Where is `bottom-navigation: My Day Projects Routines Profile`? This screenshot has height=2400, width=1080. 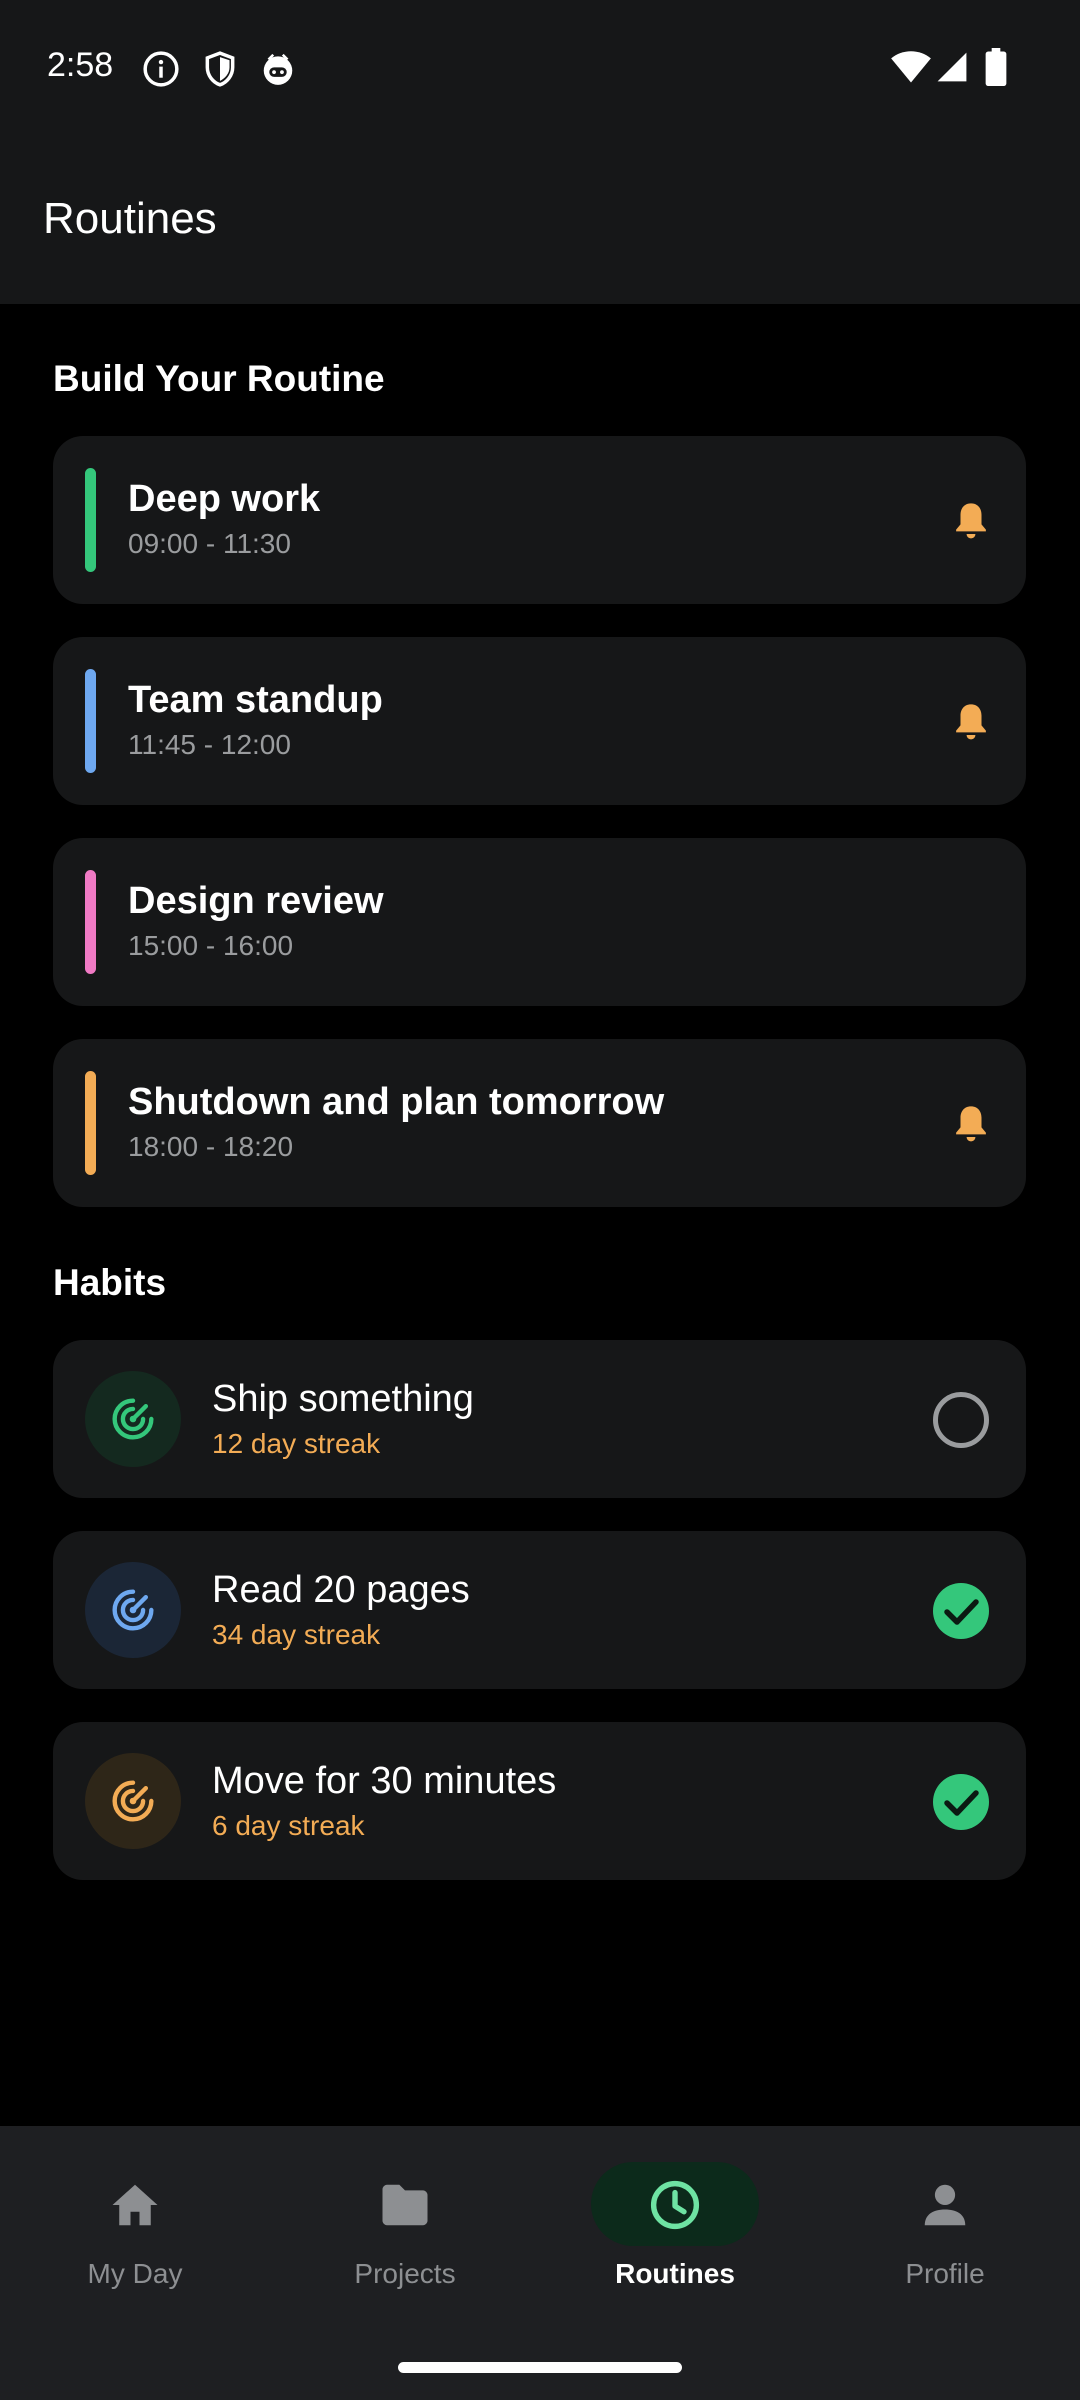 bottom-navigation: My Day Projects Routines Profile is located at coordinates (540, 2263).